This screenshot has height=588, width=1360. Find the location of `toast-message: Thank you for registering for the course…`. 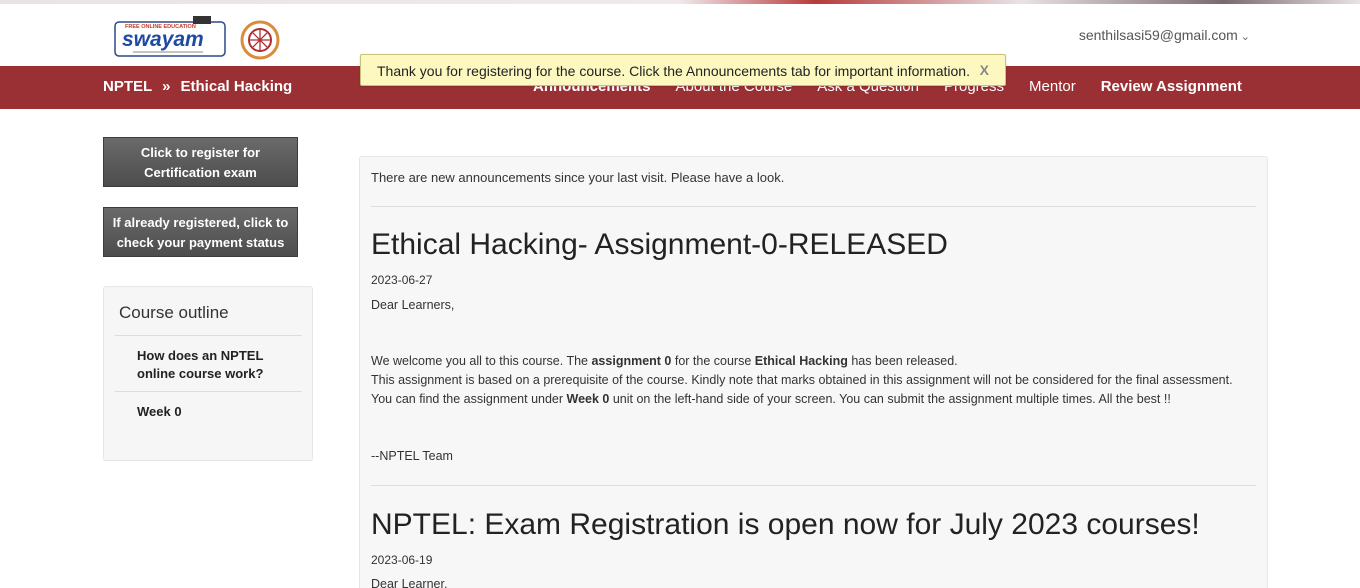

toast-message: Thank you for registering for the course… is located at coordinates (673, 71).